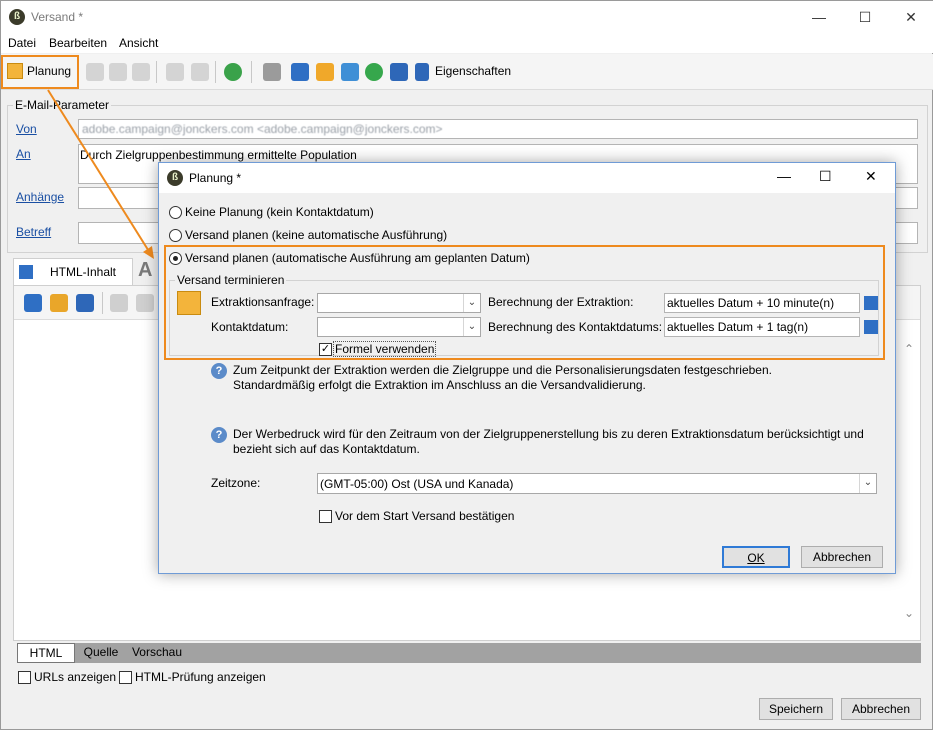 This screenshot has height=730, width=933. What do you see at coordinates (825, 176) in the screenshot?
I see `dialog-maximize-button: ☐` at bounding box center [825, 176].